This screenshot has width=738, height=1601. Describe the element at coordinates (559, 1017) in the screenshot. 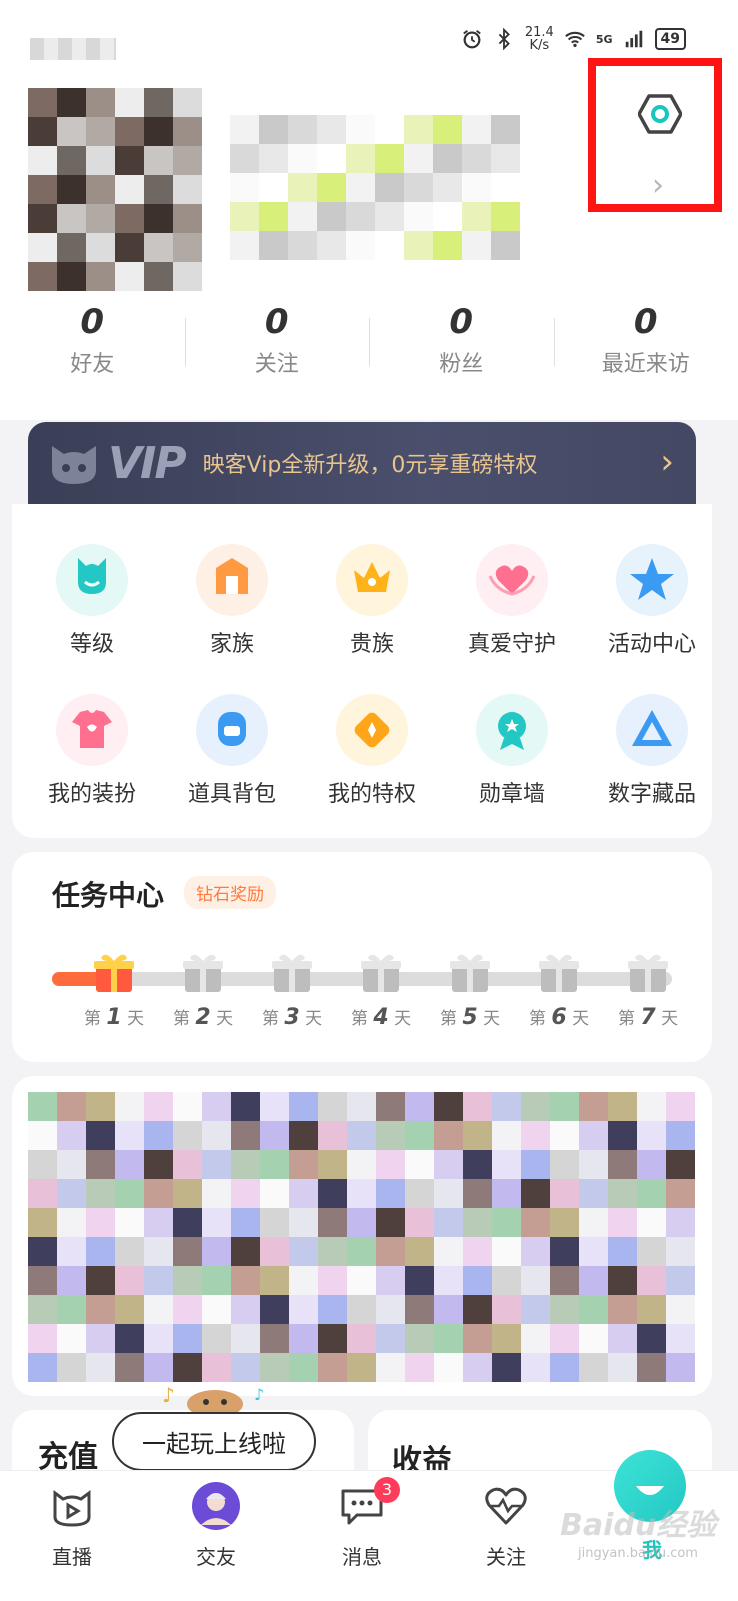

I see `task-day-label: 第 6 天` at that location.